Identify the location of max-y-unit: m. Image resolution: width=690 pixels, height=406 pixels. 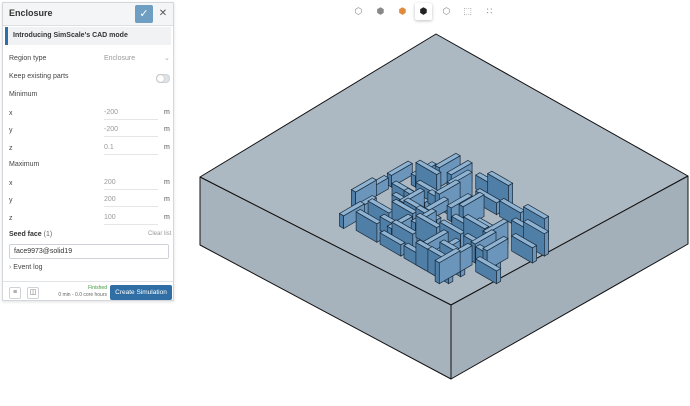
(167, 199).